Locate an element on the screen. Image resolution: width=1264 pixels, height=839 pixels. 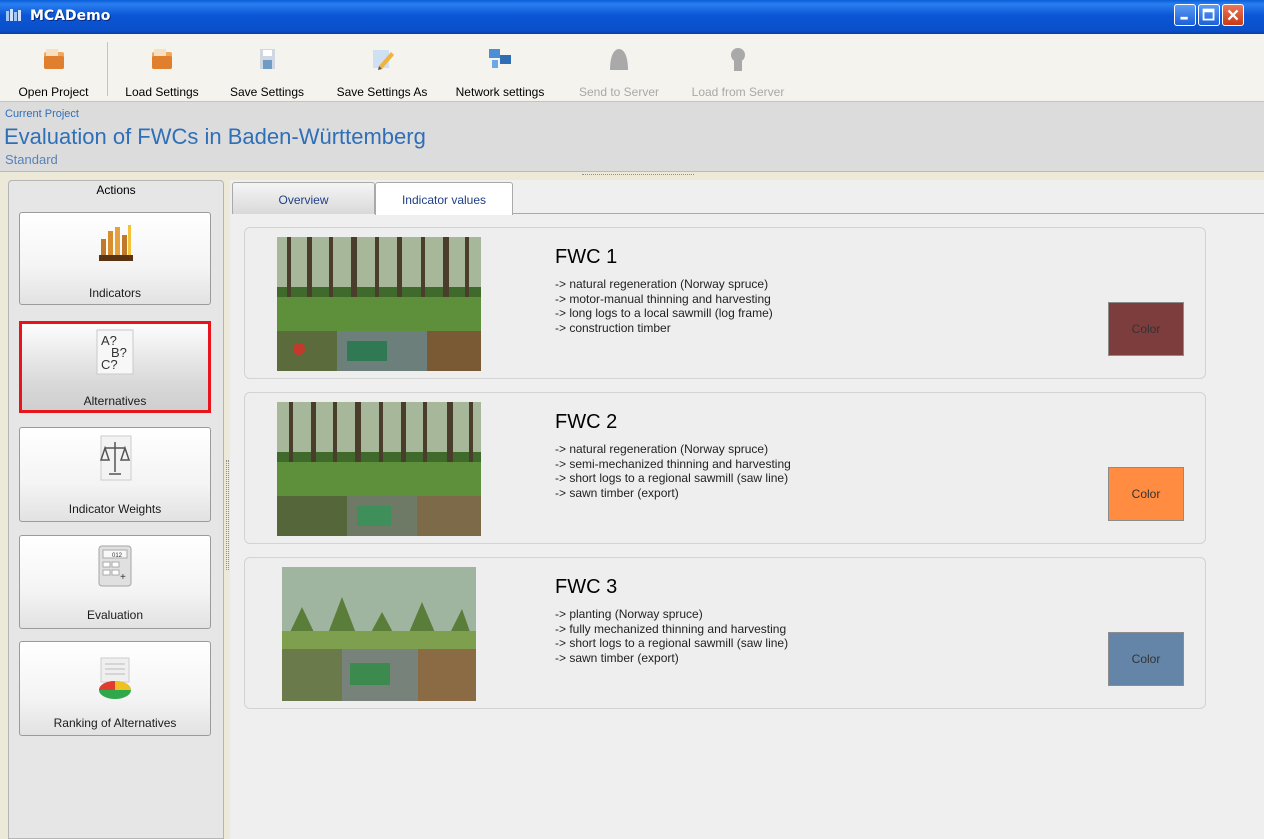
save-settings-as-label: Save Settings As is located at coordinates (382, 92).